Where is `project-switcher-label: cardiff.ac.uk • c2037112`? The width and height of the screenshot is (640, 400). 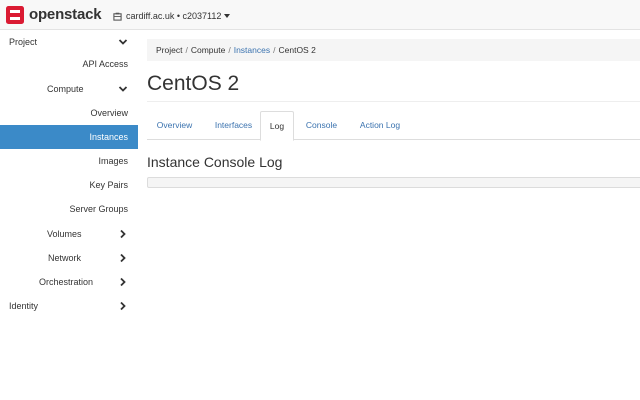
project-switcher-label: cardiff.ac.uk • c2037112 is located at coordinates (174, 16).